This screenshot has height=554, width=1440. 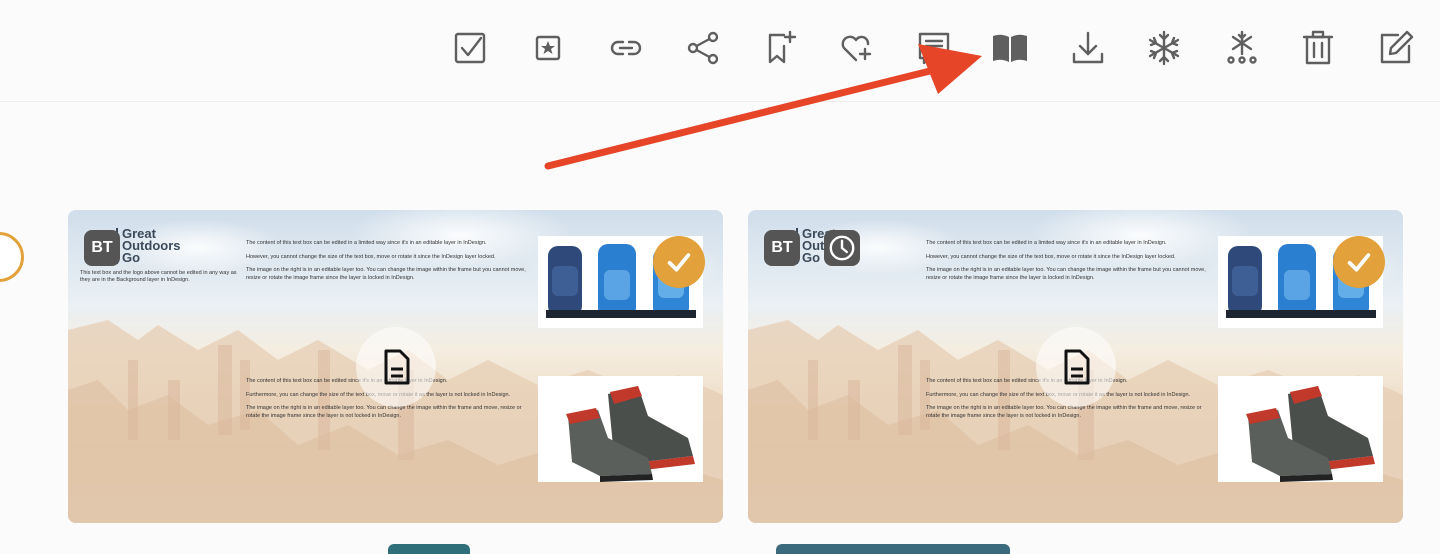 I want to click on add-to-favorites-icon, so click(x=856, y=48).